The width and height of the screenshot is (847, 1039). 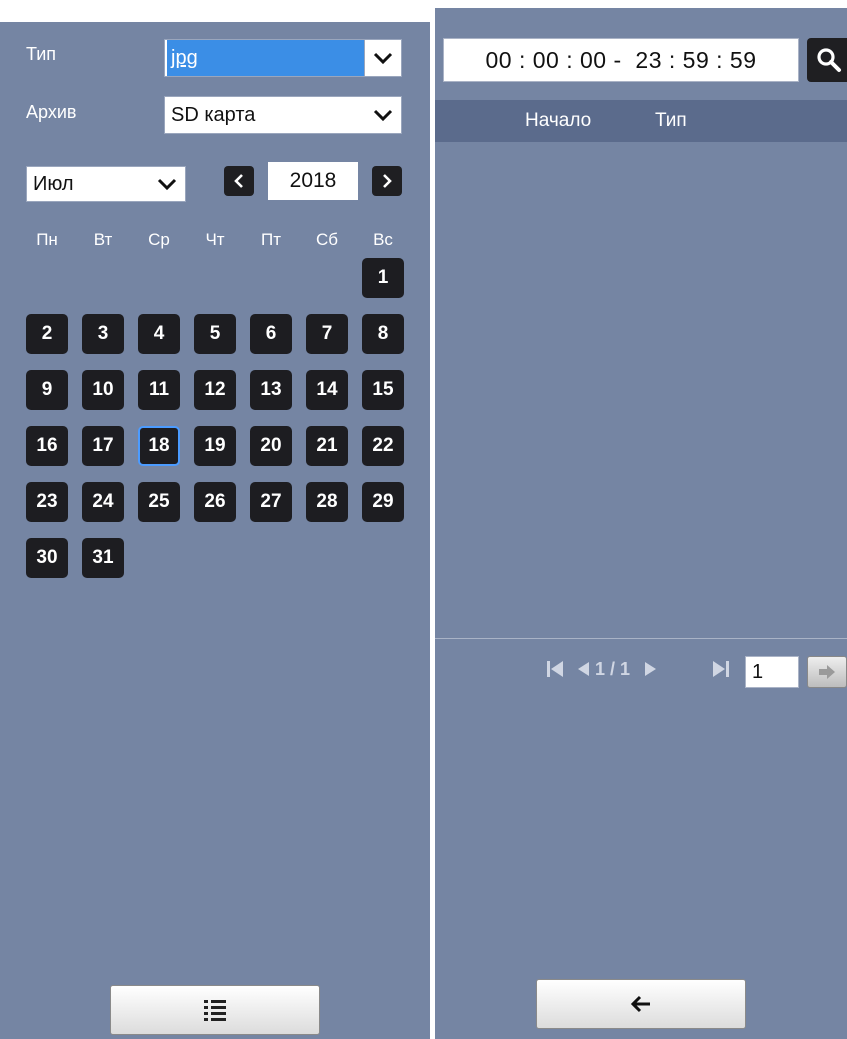 I want to click on calendar-day: 23, so click(x=47, y=502).